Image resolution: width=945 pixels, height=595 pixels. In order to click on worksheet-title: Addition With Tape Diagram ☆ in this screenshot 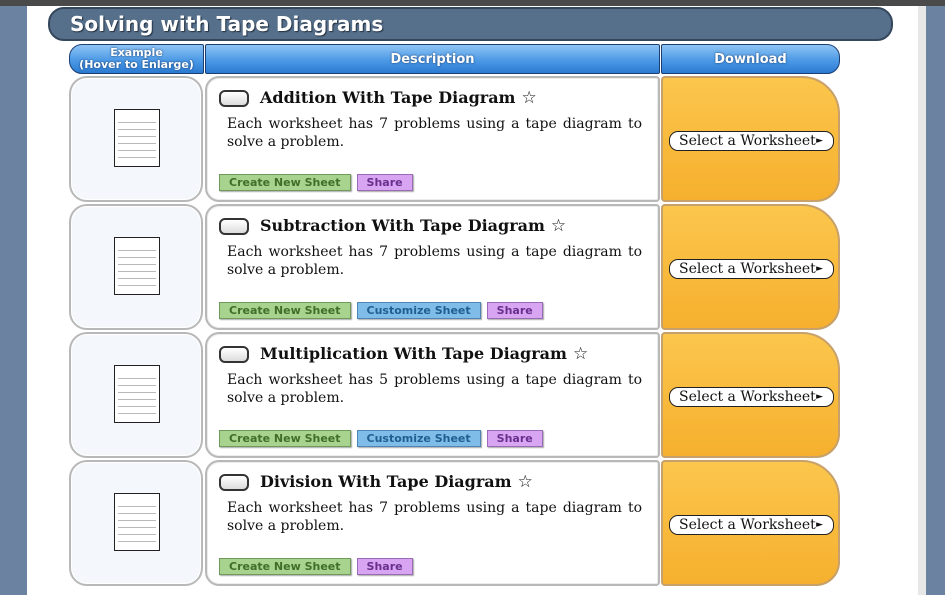, I will do `click(398, 98)`.